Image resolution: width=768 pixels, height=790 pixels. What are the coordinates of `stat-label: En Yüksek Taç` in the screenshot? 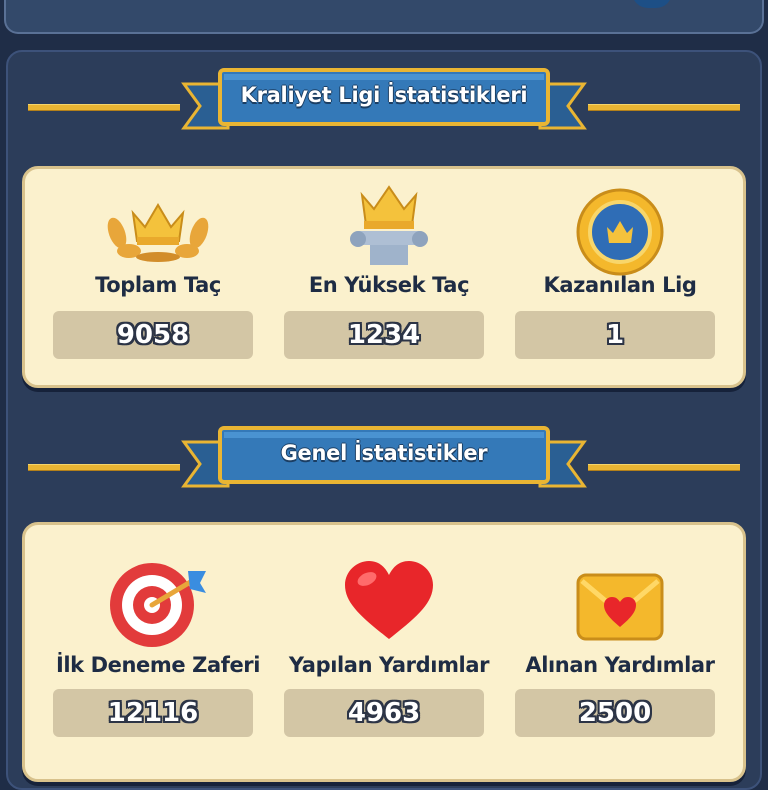 It's located at (389, 285).